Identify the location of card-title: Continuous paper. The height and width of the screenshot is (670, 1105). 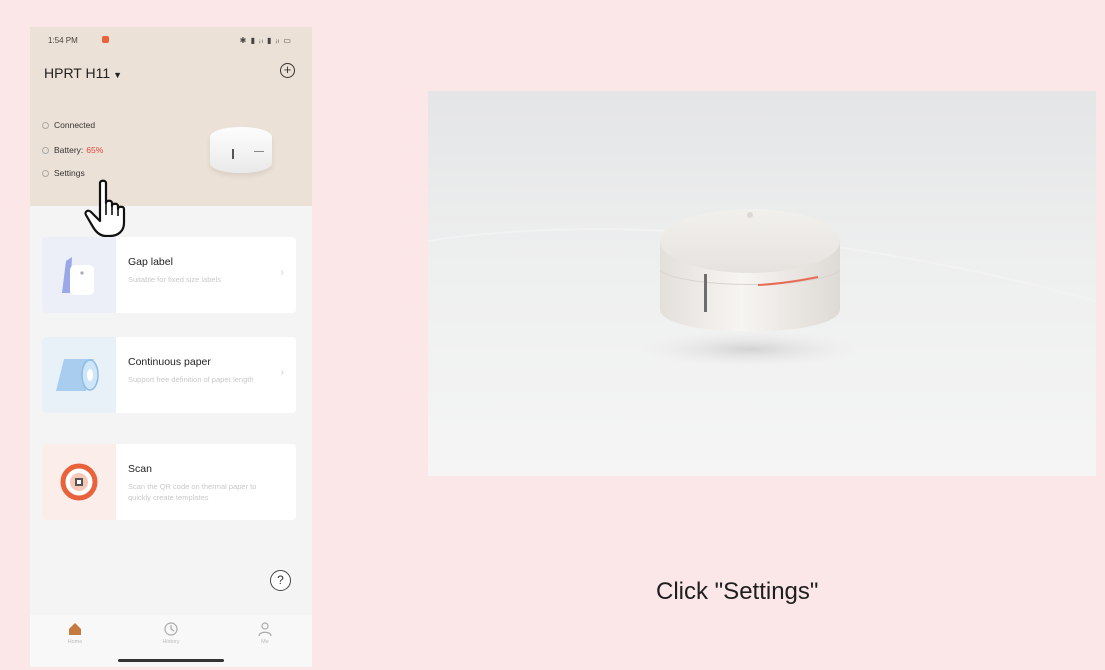
(169, 362).